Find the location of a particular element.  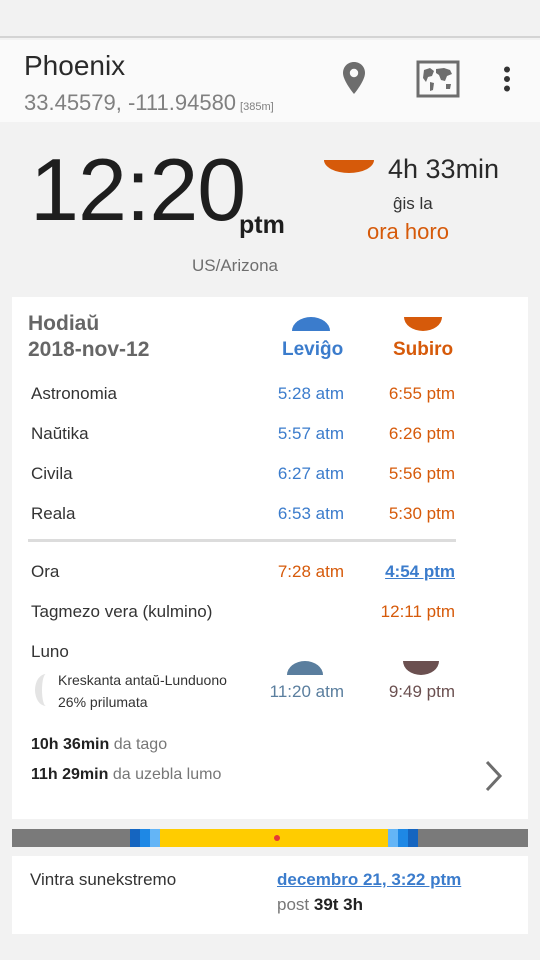

moonset-icon is located at coordinates (421, 670).